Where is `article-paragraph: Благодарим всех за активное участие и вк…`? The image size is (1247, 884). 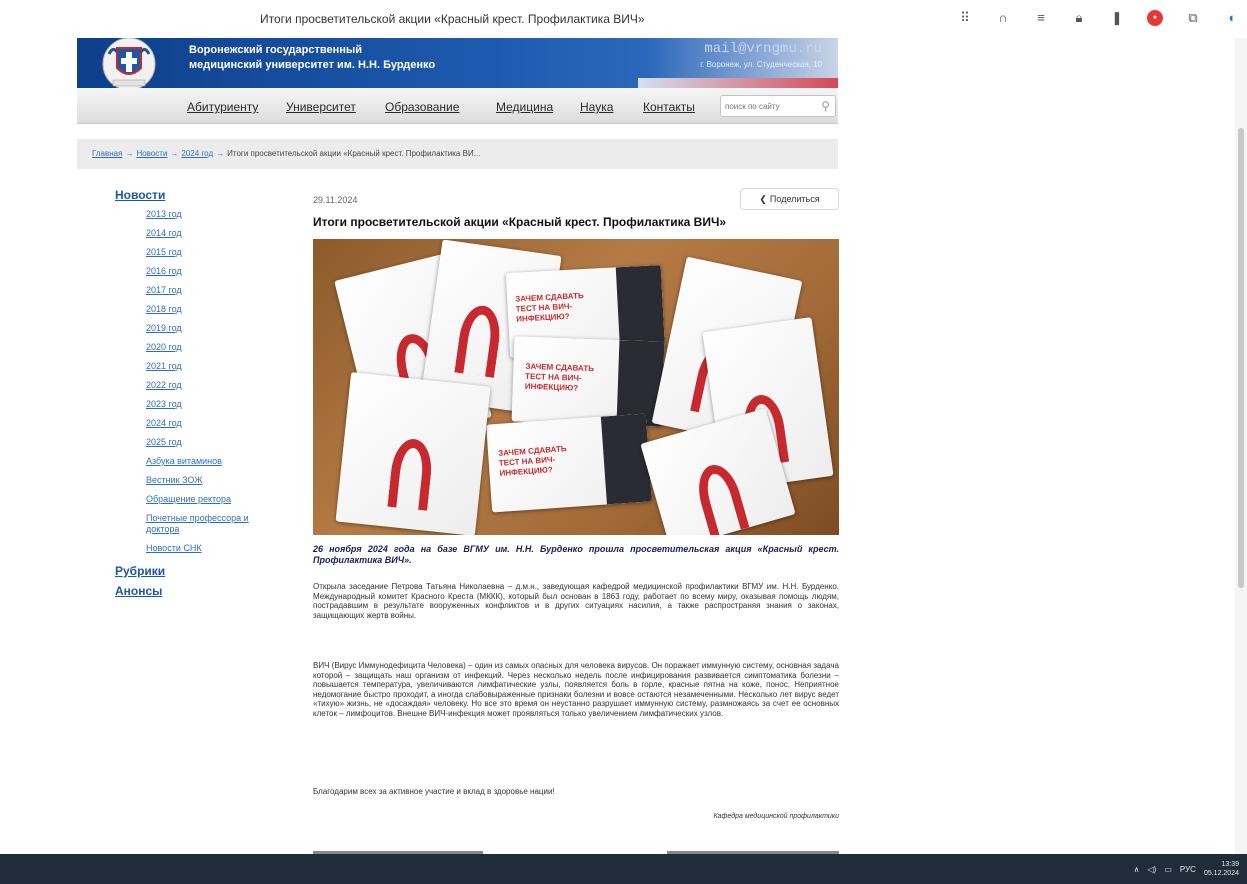 article-paragraph: Благодарим всех за активное участие и вк… is located at coordinates (434, 791).